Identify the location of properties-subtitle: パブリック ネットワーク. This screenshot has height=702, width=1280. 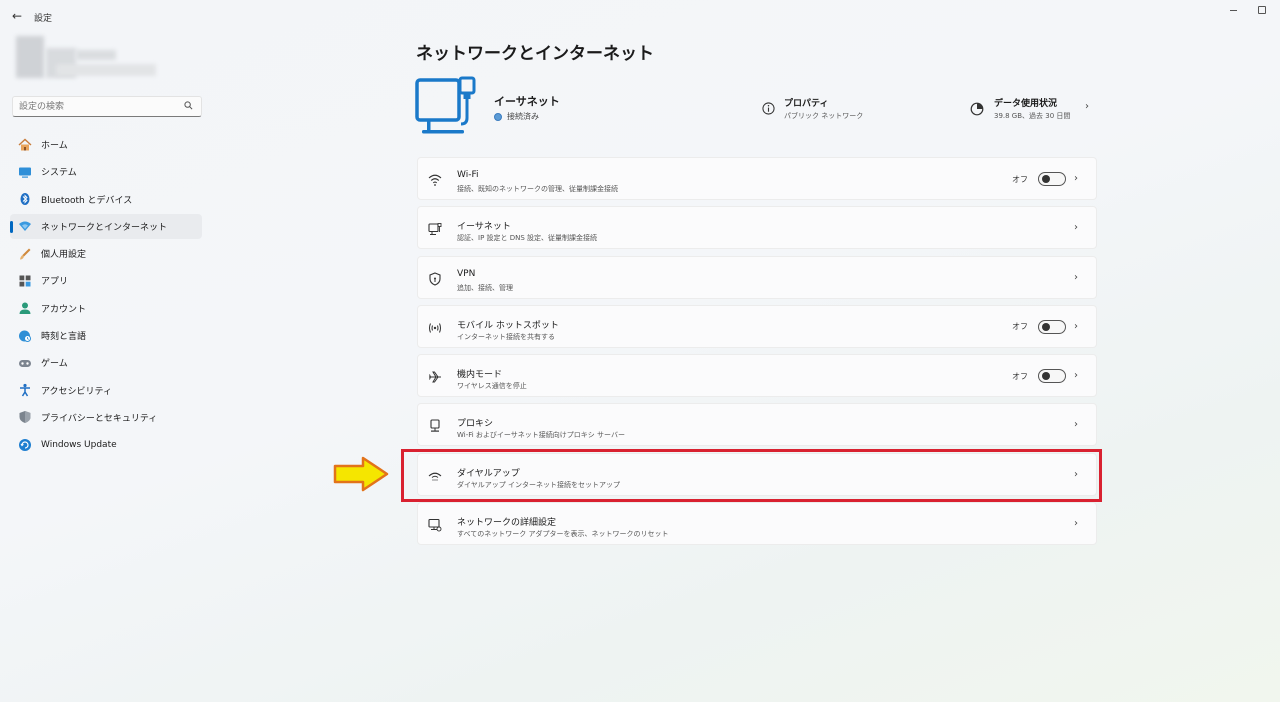
(824, 116).